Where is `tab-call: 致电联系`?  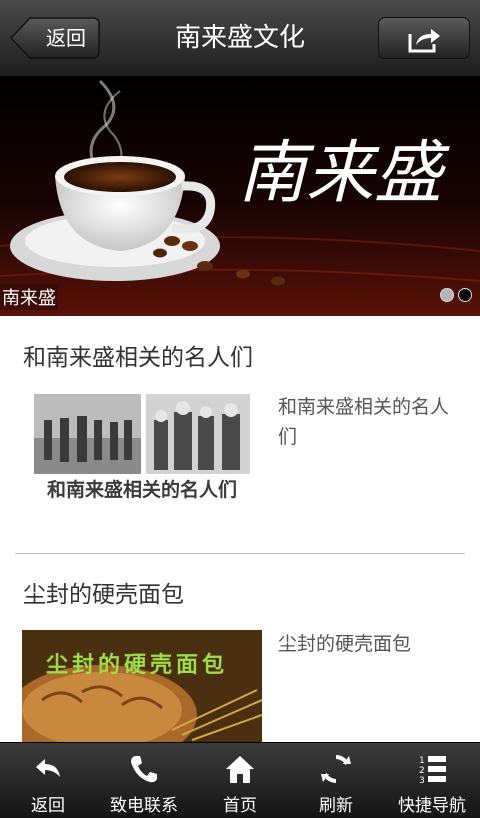 tab-call: 致电联系 is located at coordinates (144, 780).